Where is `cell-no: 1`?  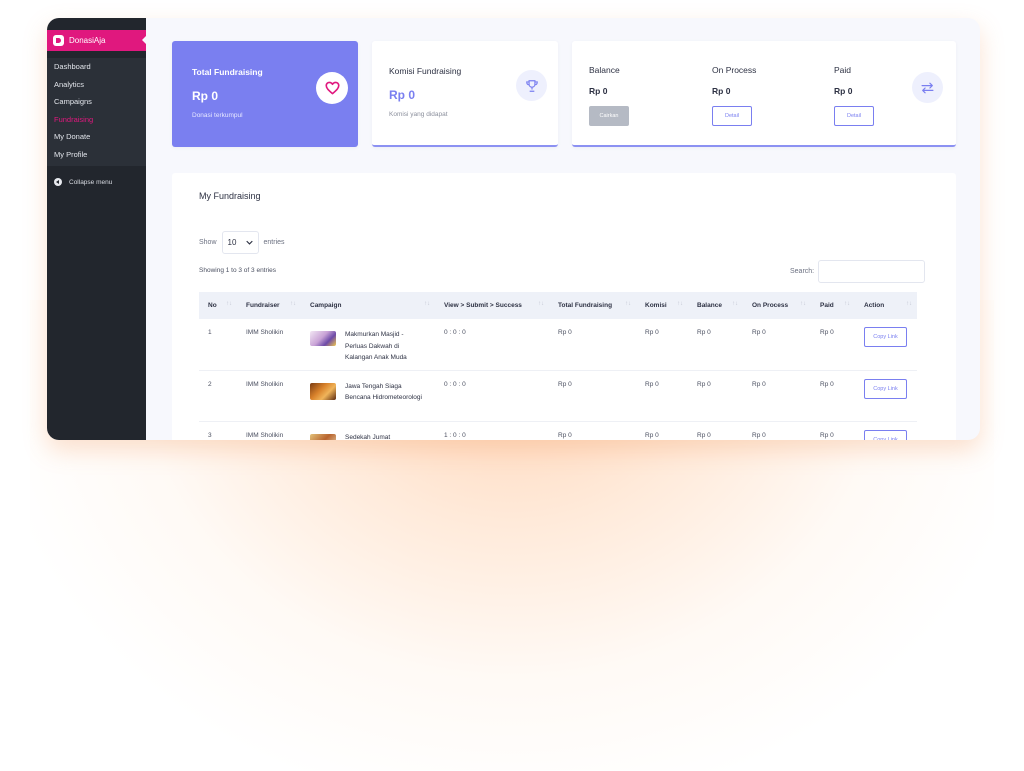
cell-no: 1 is located at coordinates (218, 345).